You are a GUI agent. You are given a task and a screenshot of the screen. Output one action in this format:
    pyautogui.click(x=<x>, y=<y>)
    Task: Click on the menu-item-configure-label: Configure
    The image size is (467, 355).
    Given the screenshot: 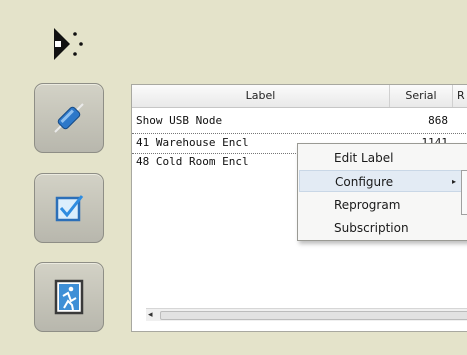 What is the action you would take?
    pyautogui.click(x=364, y=182)
    